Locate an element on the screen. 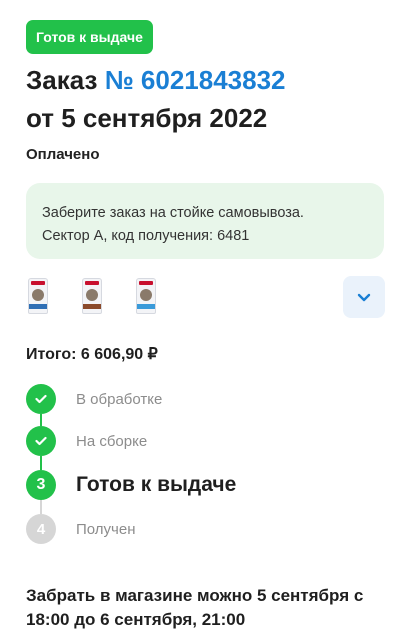 The height and width of the screenshot is (640, 410). step-number: 3 is located at coordinates (41, 485).